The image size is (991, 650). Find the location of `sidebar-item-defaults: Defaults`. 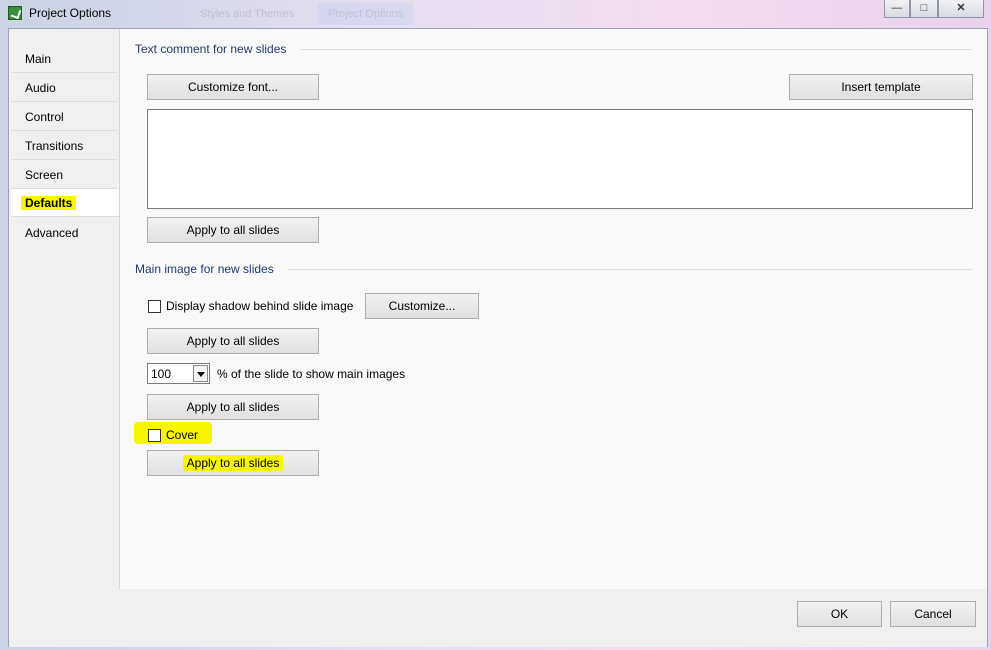

sidebar-item-defaults: Defaults is located at coordinates (65, 203).